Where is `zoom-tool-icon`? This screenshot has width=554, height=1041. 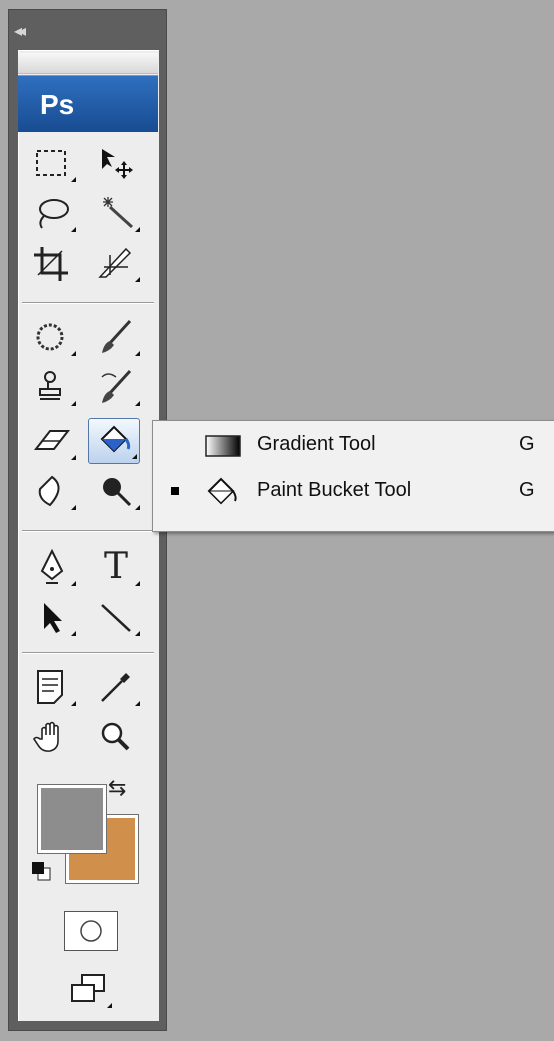
zoom-tool-icon is located at coordinates (116, 737).